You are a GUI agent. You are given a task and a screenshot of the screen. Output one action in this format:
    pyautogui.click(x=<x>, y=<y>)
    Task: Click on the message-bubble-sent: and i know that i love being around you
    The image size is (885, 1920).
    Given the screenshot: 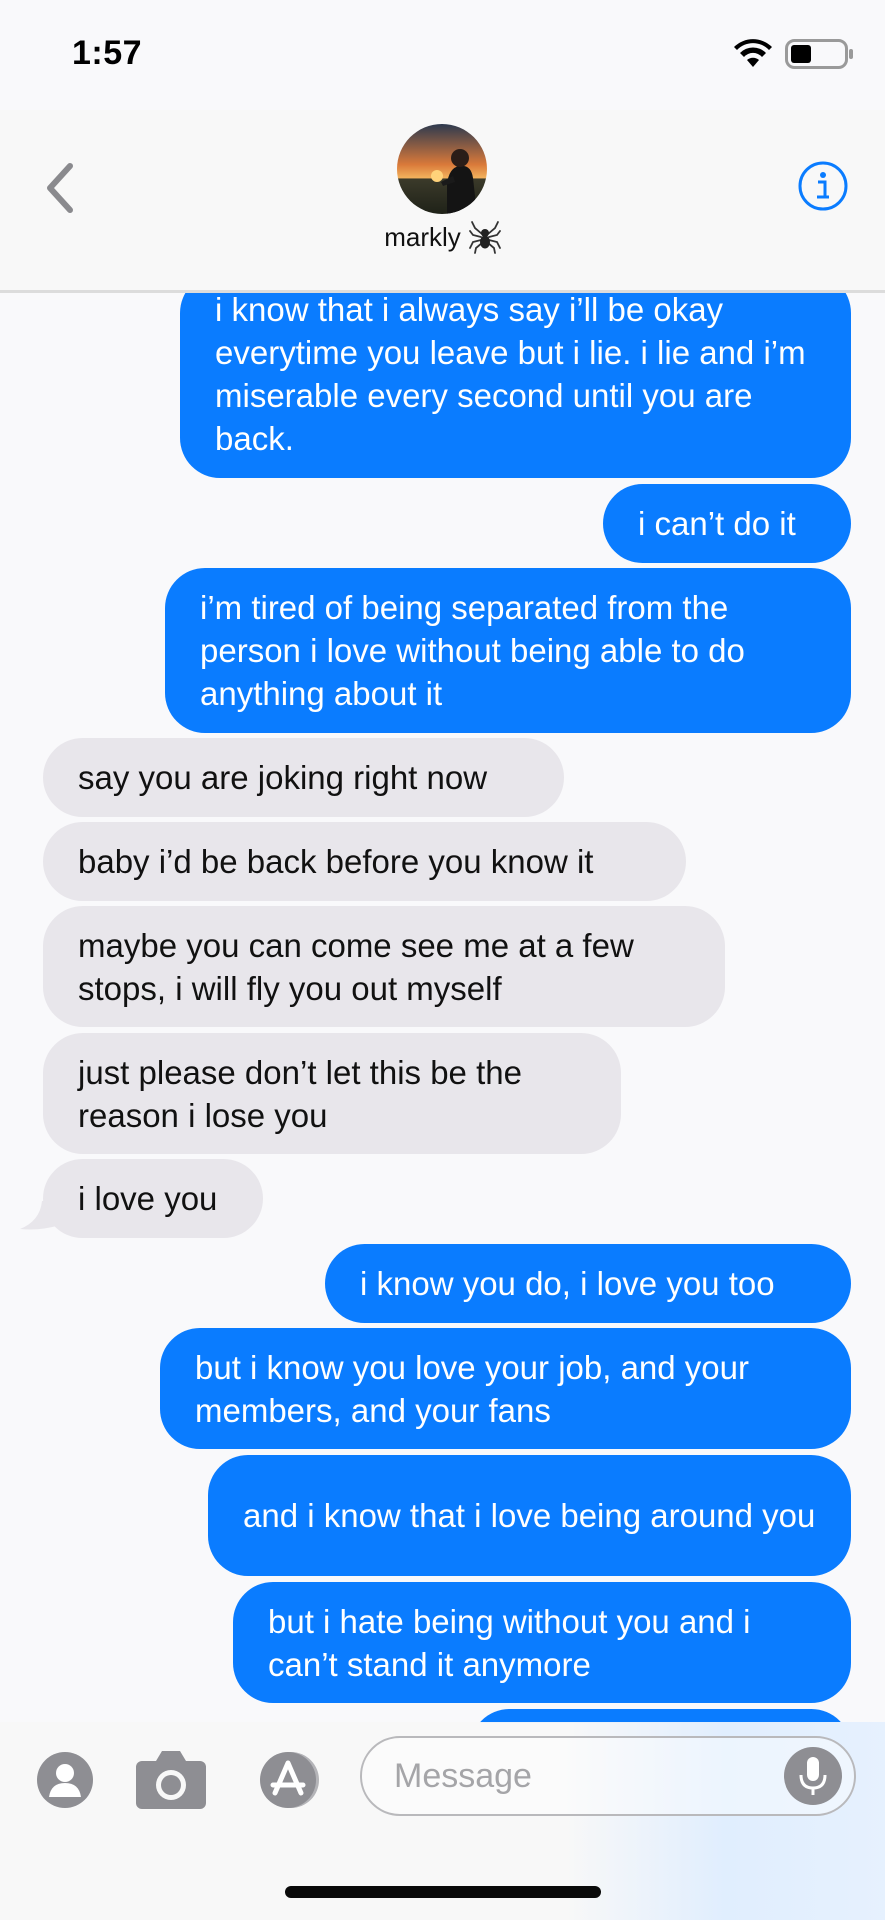 What is the action you would take?
    pyautogui.click(x=529, y=1515)
    